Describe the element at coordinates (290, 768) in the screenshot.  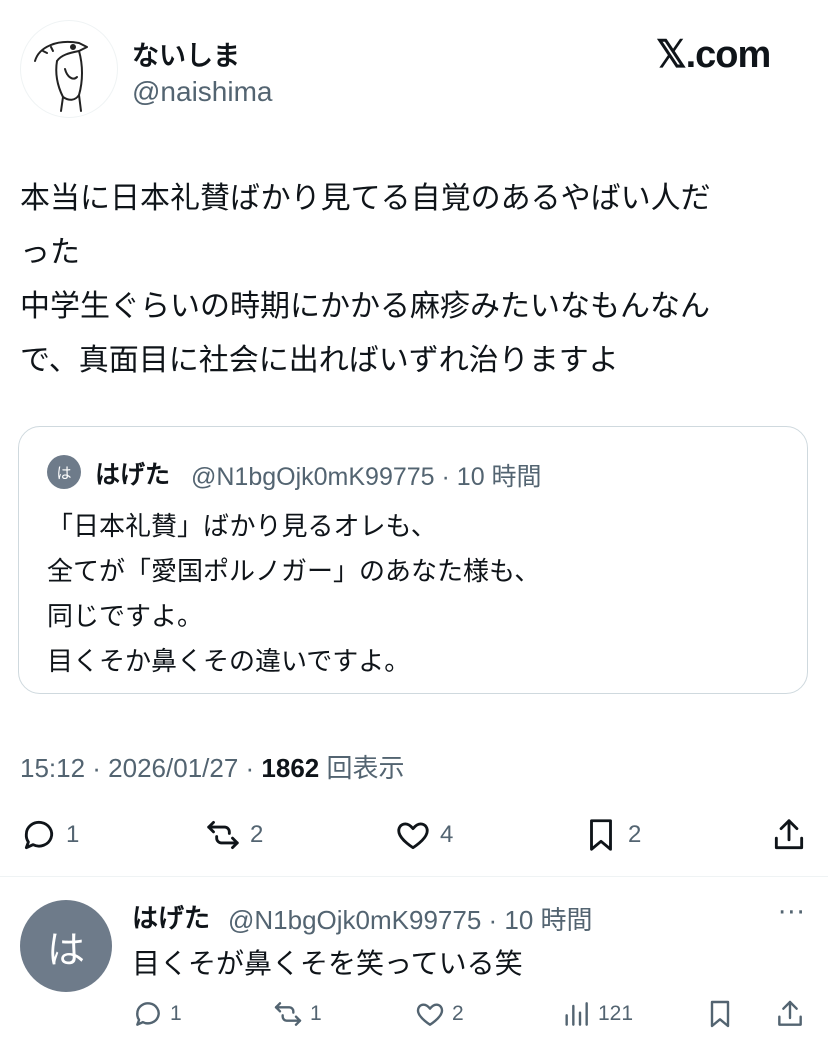
I see `view-count: 1862` at that location.